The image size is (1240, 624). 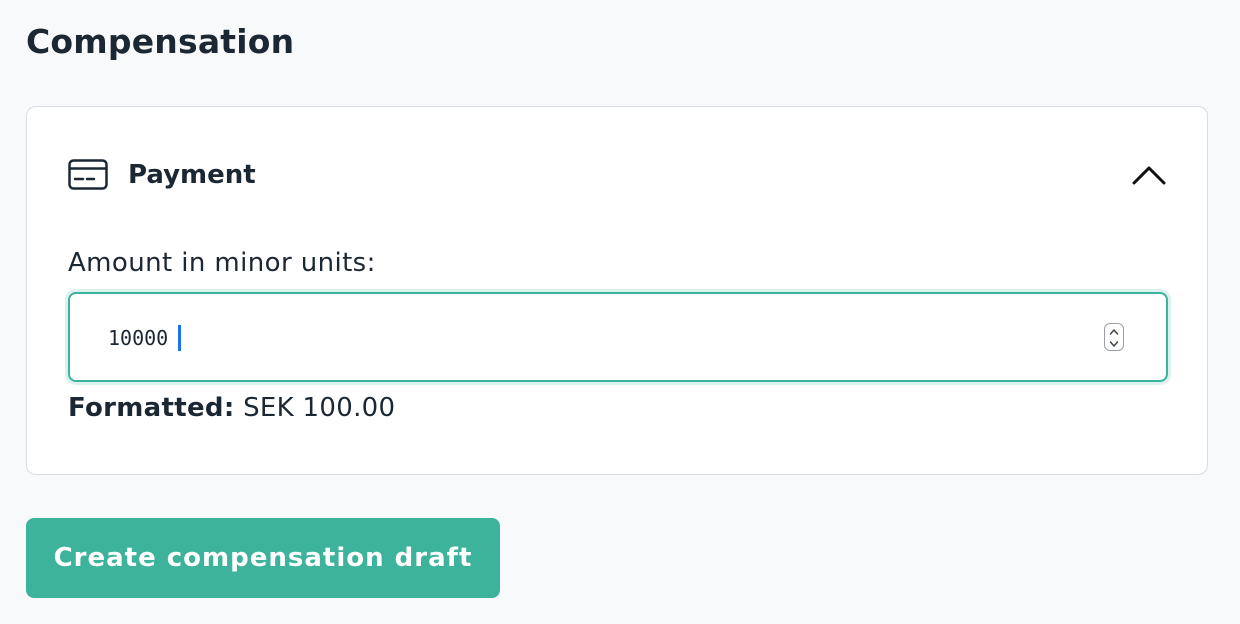 I want to click on text-cursor, so click(x=179, y=338).